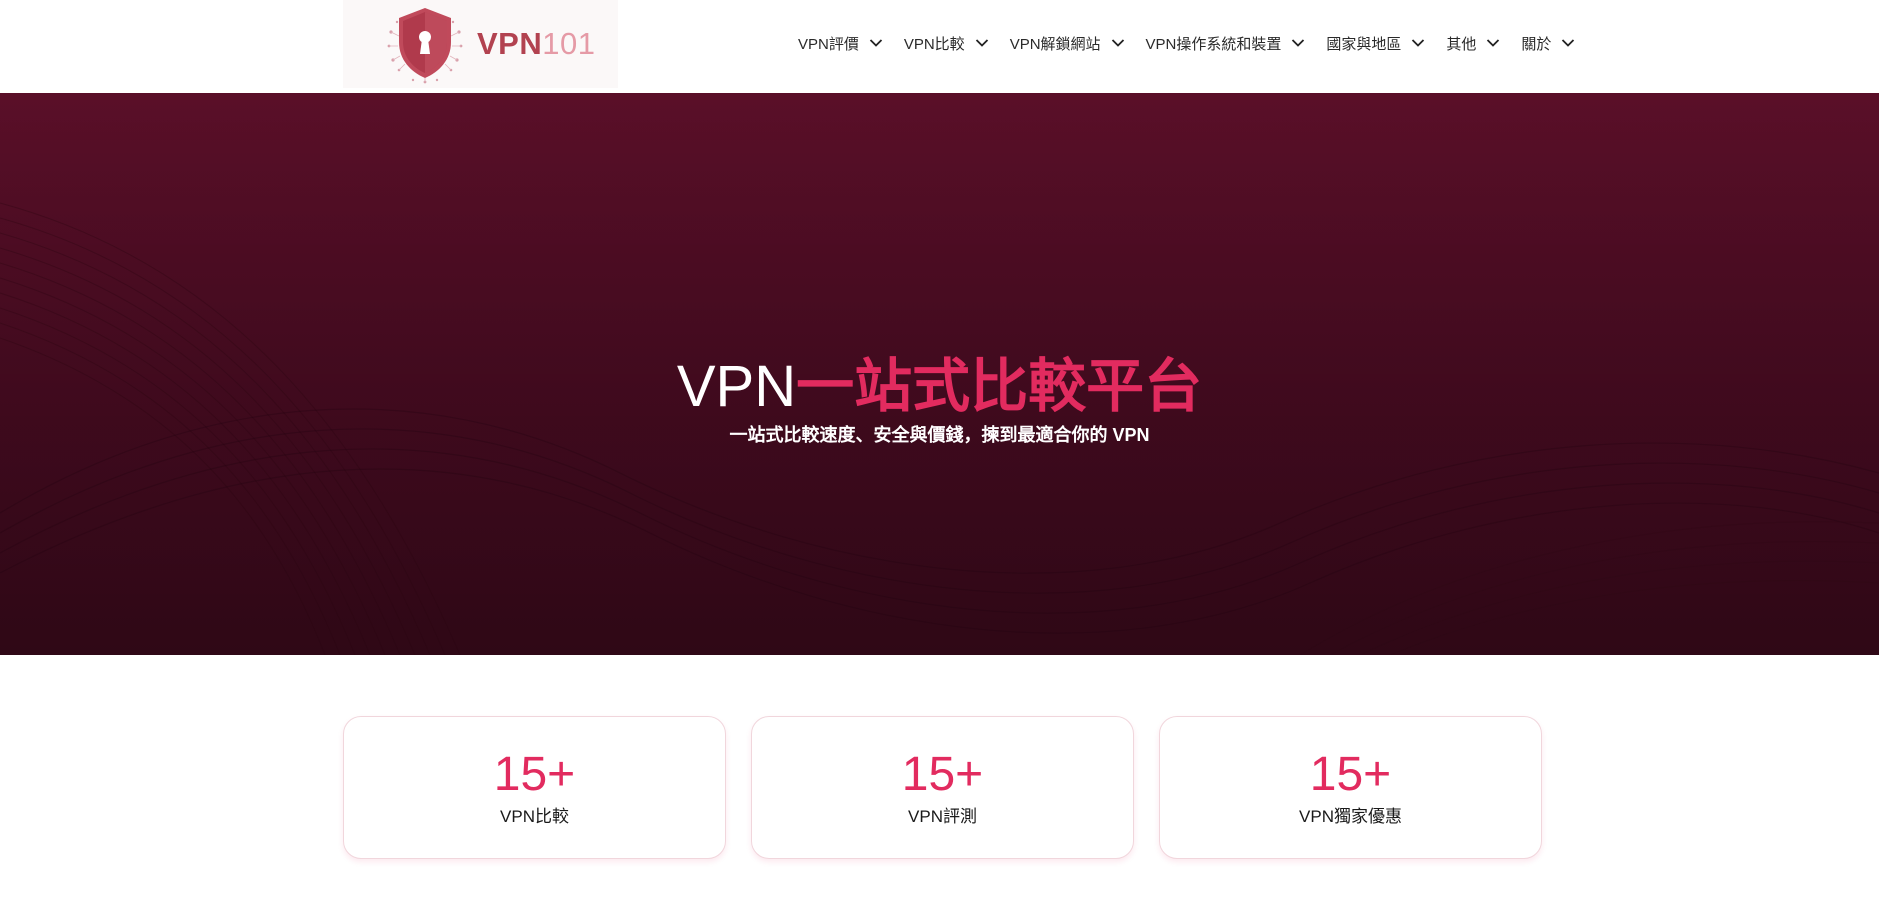 Image resolution: width=1879 pixels, height=897 pixels. I want to click on stat-card-comparisons: 15+ VPN比較, so click(534, 787).